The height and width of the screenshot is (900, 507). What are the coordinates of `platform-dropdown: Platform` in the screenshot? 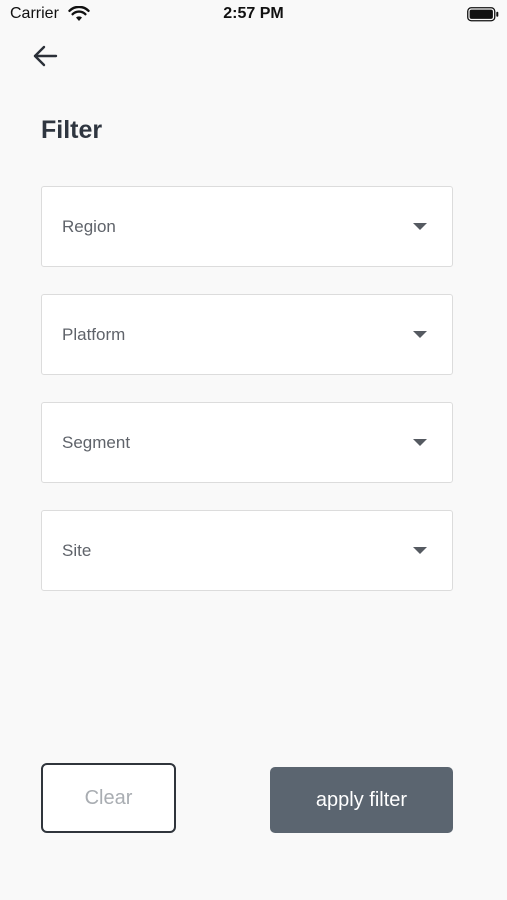 It's located at (247, 334).